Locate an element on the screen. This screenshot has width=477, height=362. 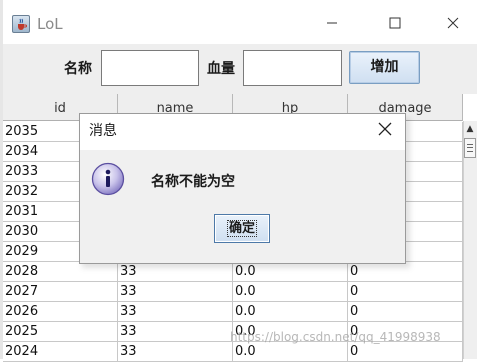
dialog-title: 消息 is located at coordinates (103, 131).